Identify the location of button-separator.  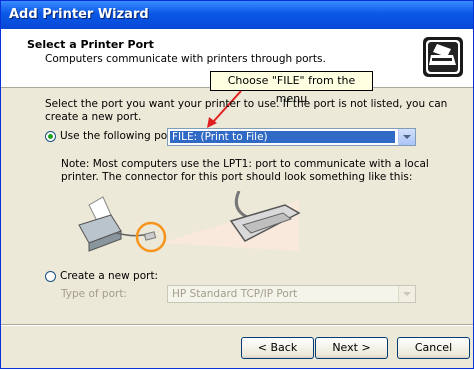
(237, 325).